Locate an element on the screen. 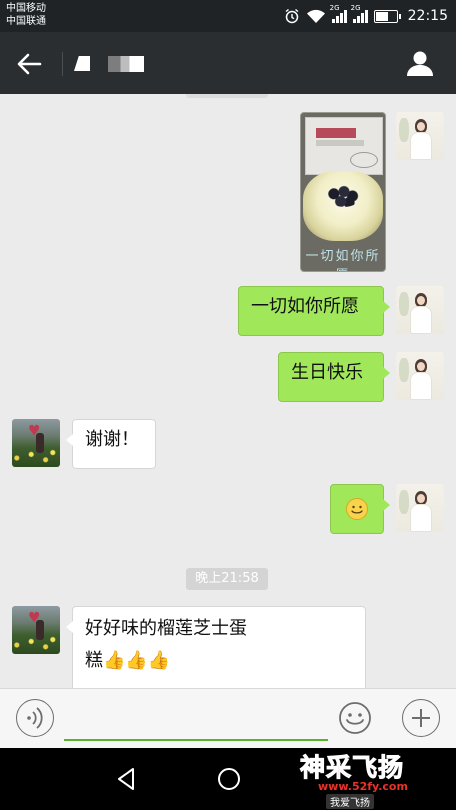  smile-icon is located at coordinates (355, 718).